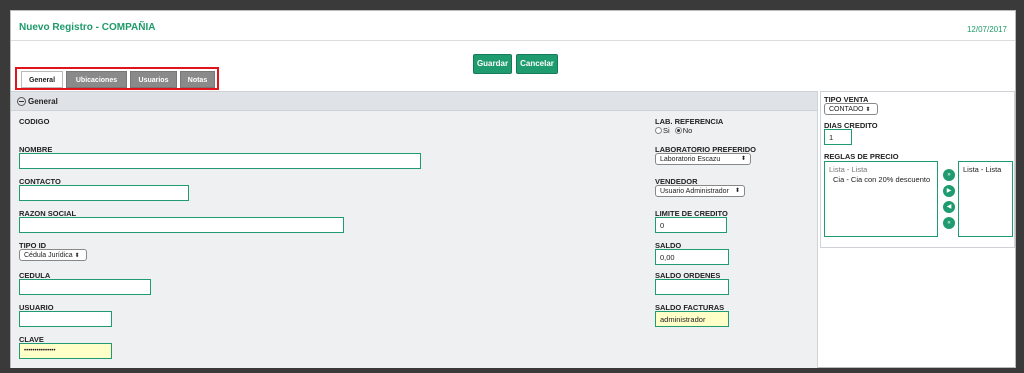  I want to click on saldo-input: 0,00, so click(692, 257).